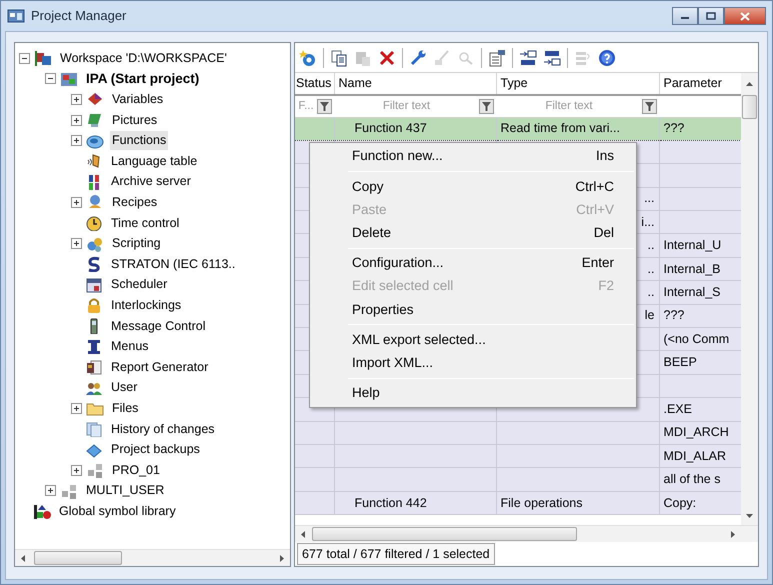  I want to click on tree-item: STRATON (IEC 6113.., so click(173, 264).